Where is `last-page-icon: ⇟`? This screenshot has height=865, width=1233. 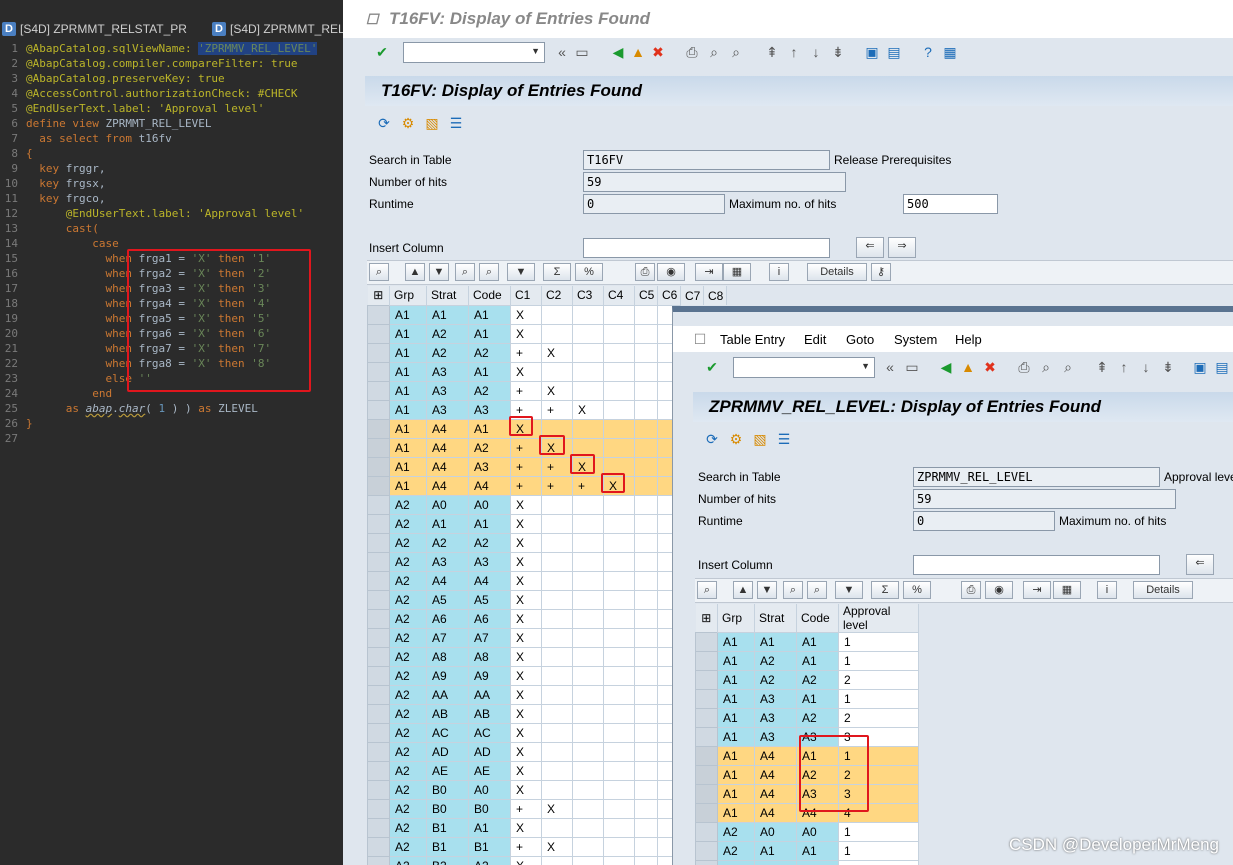 last-page-icon: ⇟ is located at coordinates (1168, 367).